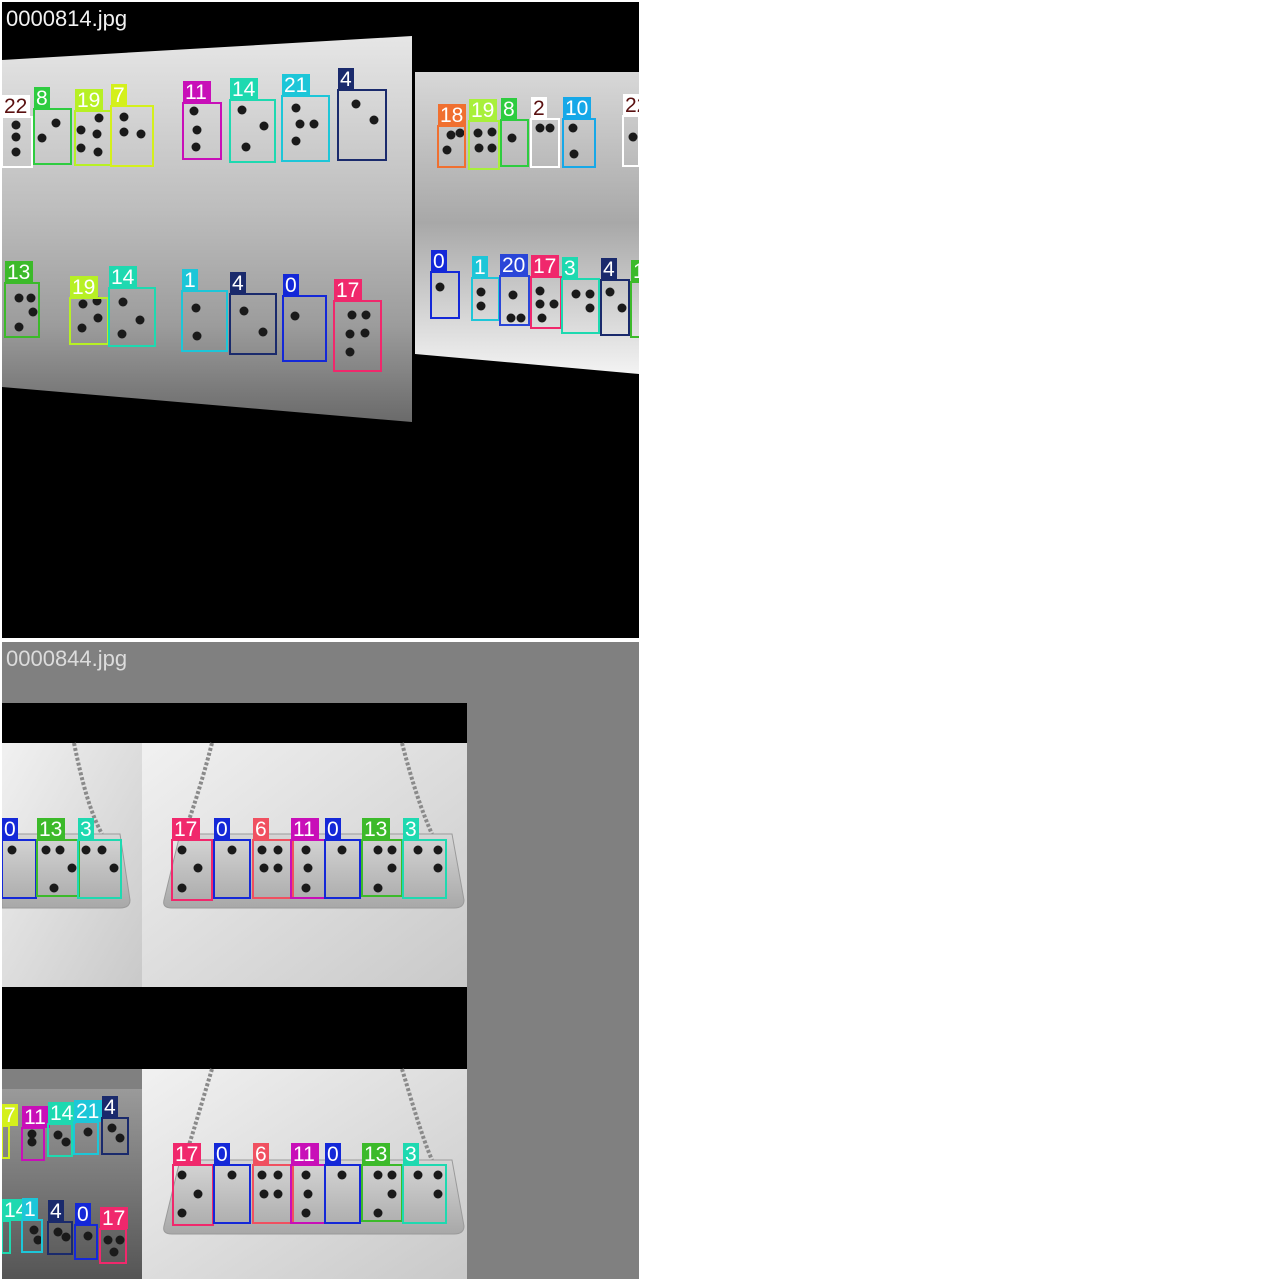 The image size is (1280, 1280). Describe the element at coordinates (67, 658) in the screenshot. I see `image-filename: 0000844.jpg` at that location.